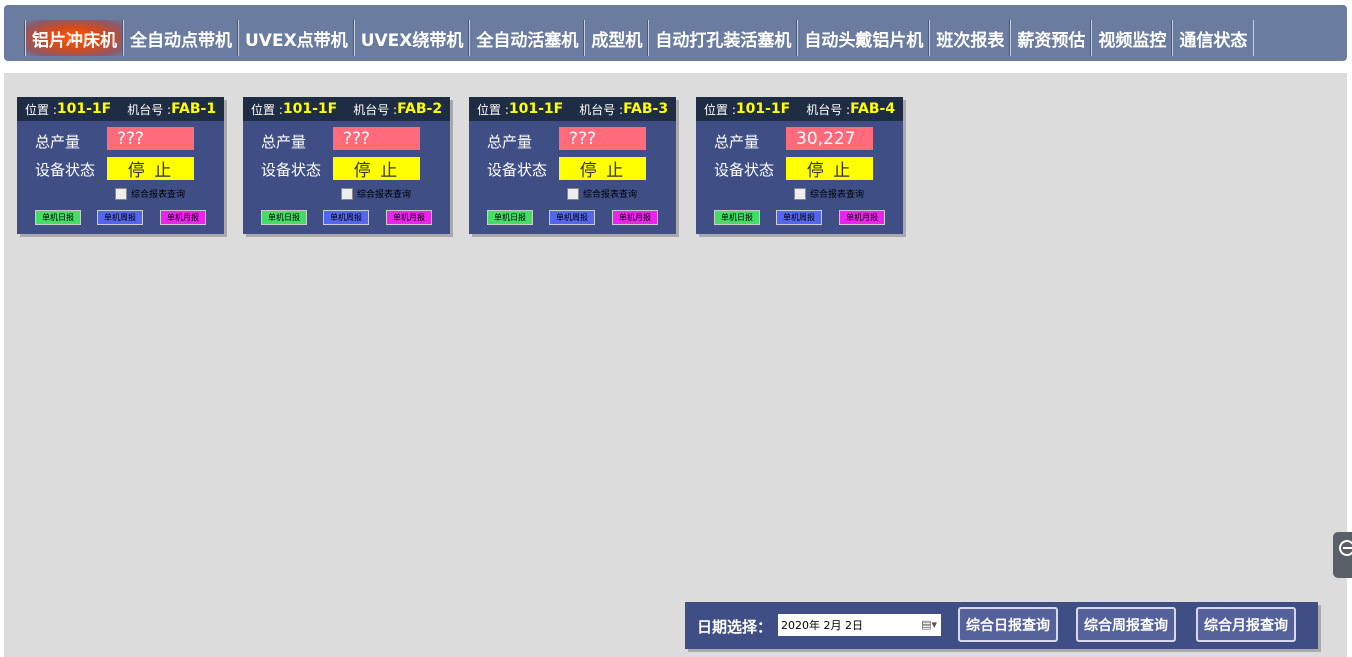 Image resolution: width=1352 pixels, height=657 pixels. Describe the element at coordinates (822, 625) in the screenshot. I see `date-value: 2020年 2月 2日` at that location.